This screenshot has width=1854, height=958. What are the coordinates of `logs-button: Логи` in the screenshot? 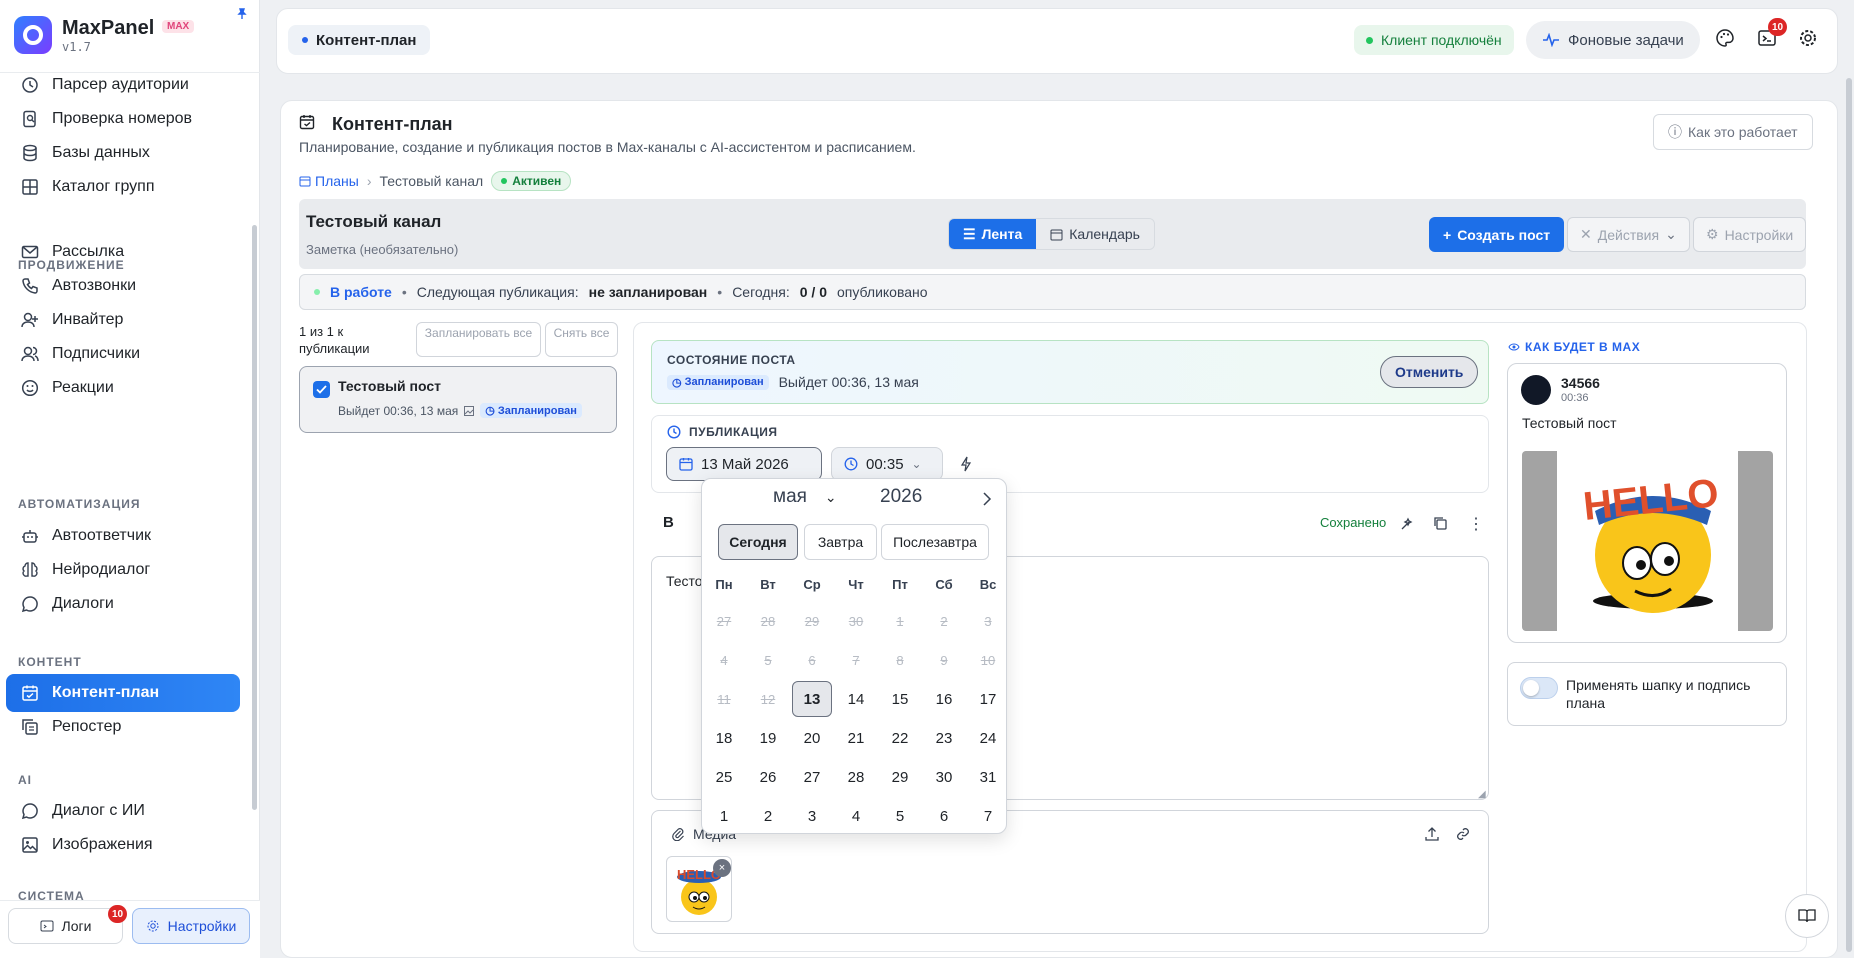 It's located at (65, 926).